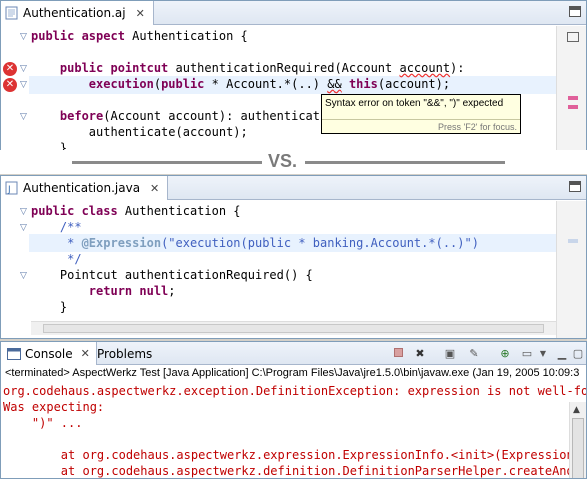  I want to click on code-token: @Expression, so click(121, 243).